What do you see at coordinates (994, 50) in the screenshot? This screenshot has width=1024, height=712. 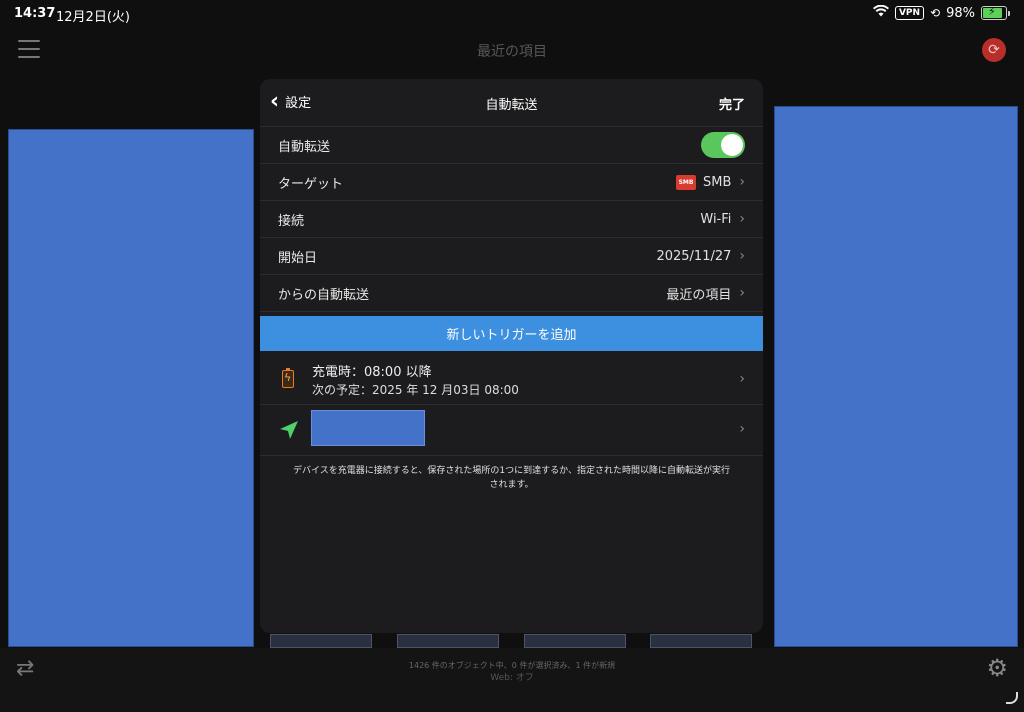 I see `sync-icon: ⟳` at bounding box center [994, 50].